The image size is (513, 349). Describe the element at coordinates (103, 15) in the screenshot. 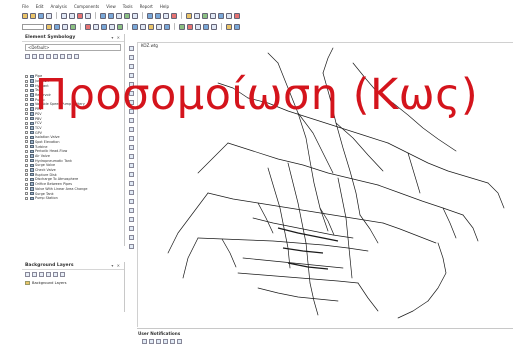

I see `zoom-in-icon` at that location.